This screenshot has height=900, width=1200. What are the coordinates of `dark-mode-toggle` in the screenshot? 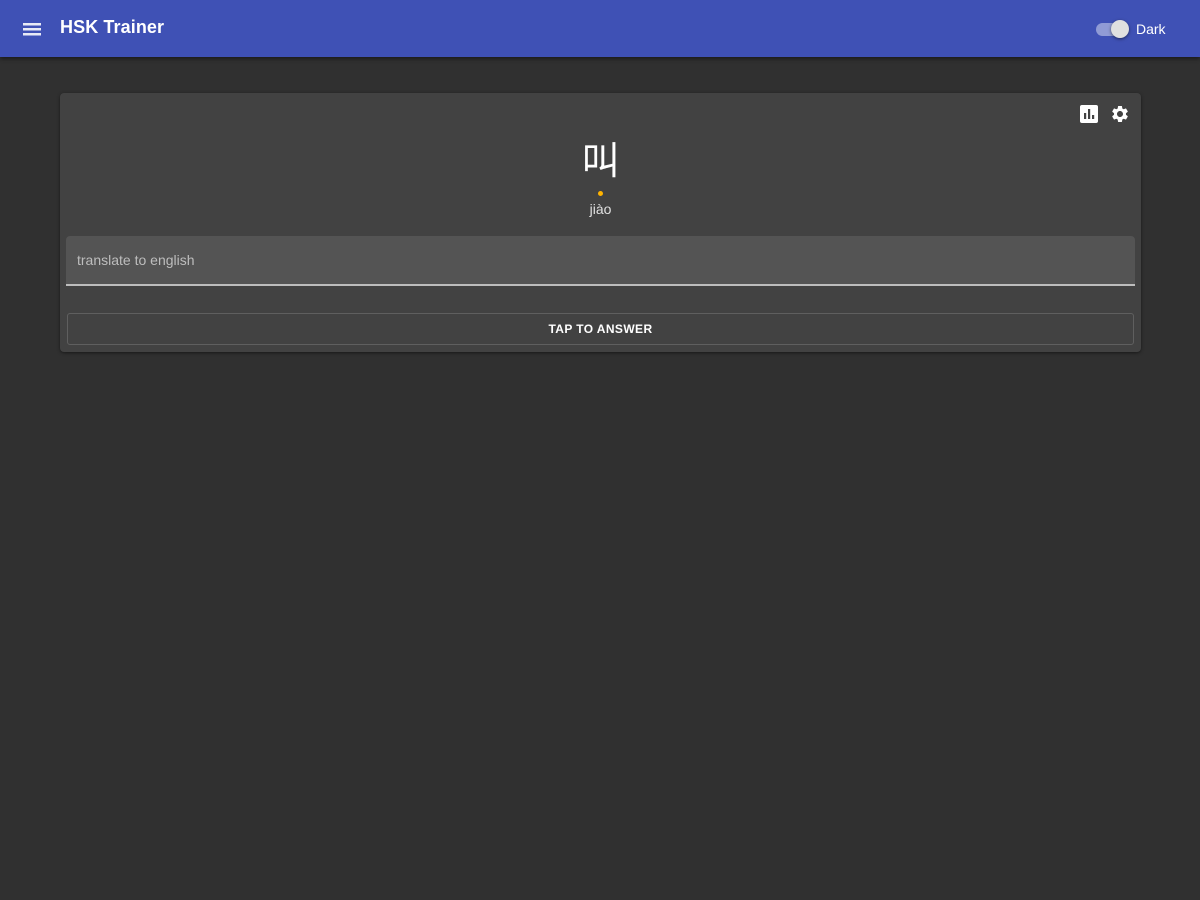 It's located at (1112, 29).